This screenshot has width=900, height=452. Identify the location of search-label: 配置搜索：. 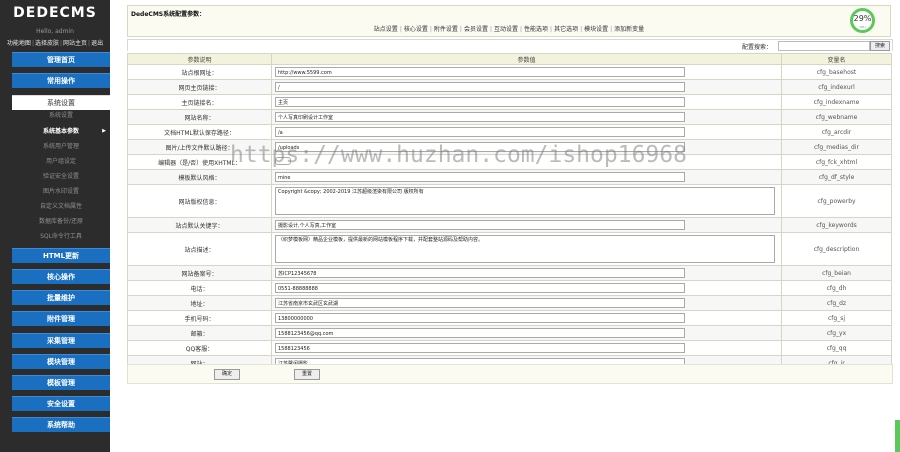
(756, 47).